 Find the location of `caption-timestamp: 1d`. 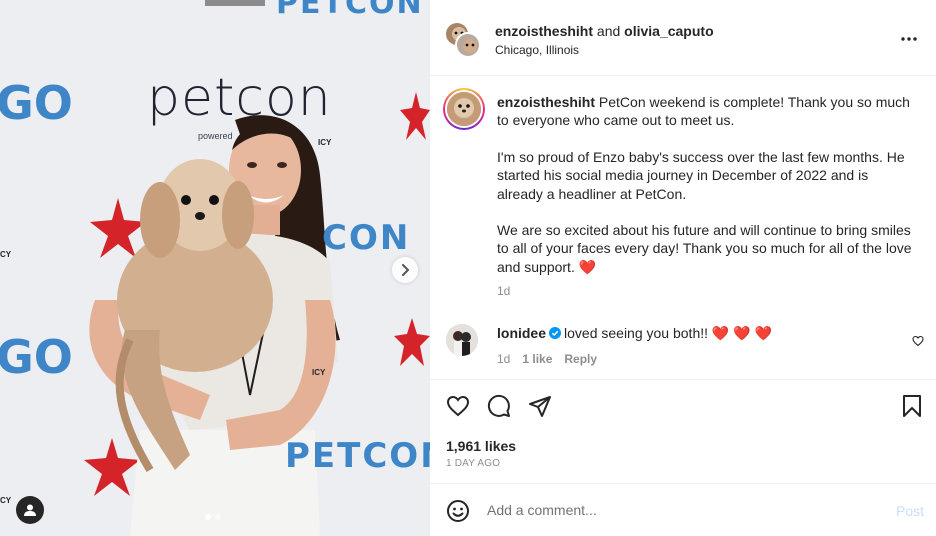

caption-timestamp: 1d is located at coordinates (503, 291).